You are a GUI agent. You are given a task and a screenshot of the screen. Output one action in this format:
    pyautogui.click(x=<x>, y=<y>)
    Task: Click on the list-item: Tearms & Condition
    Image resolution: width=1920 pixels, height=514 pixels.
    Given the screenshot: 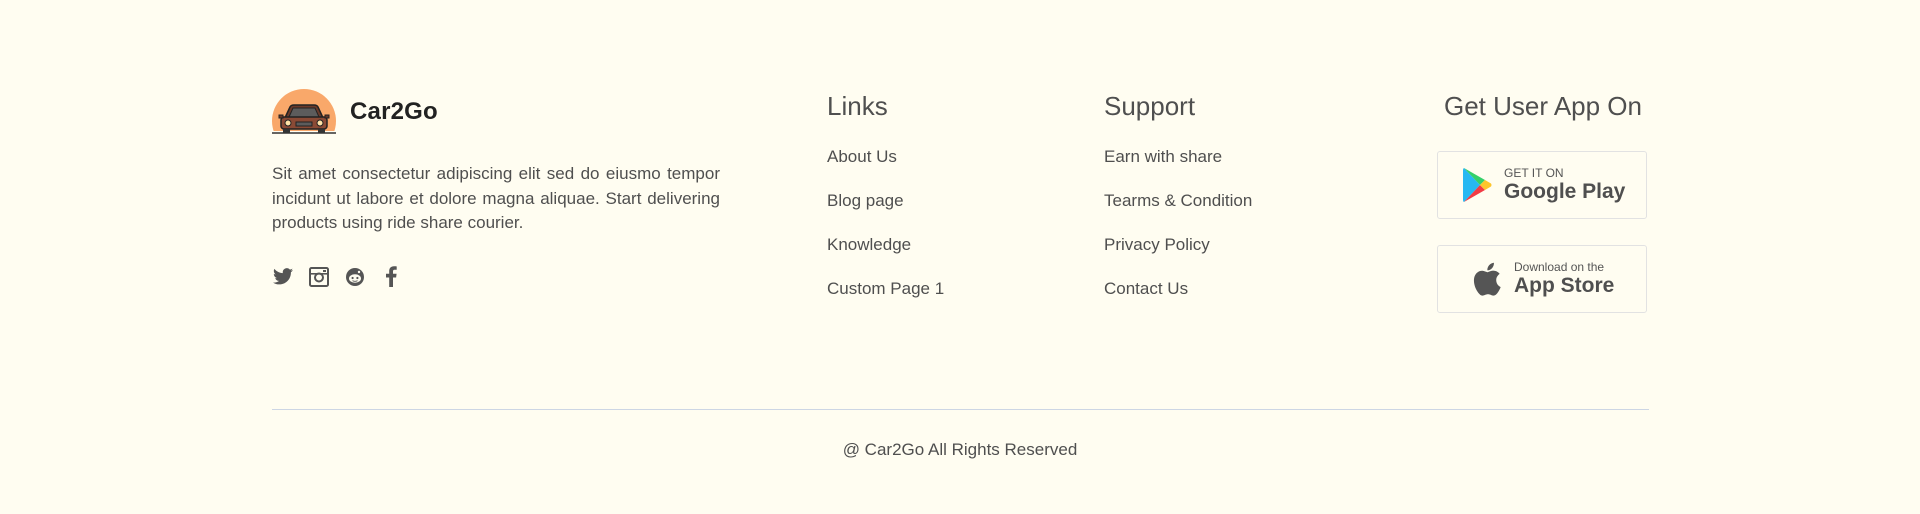 What is the action you would take?
    pyautogui.click(x=1224, y=210)
    